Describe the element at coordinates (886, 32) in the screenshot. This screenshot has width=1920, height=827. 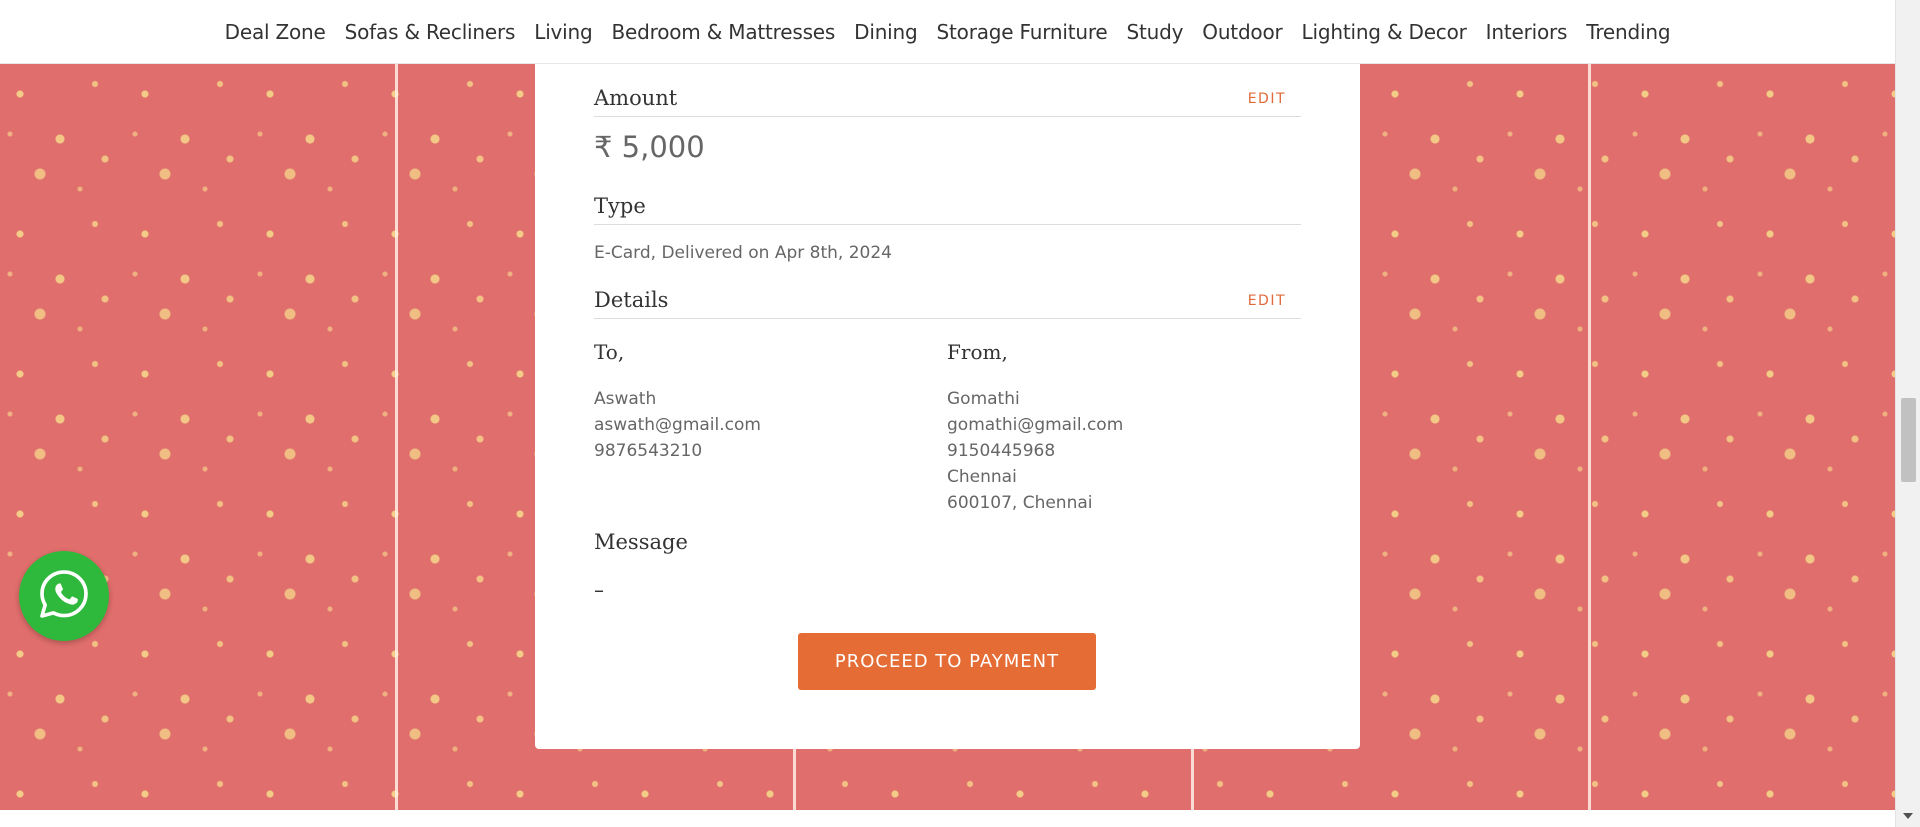
I see `nav-item-dining: Dining` at that location.